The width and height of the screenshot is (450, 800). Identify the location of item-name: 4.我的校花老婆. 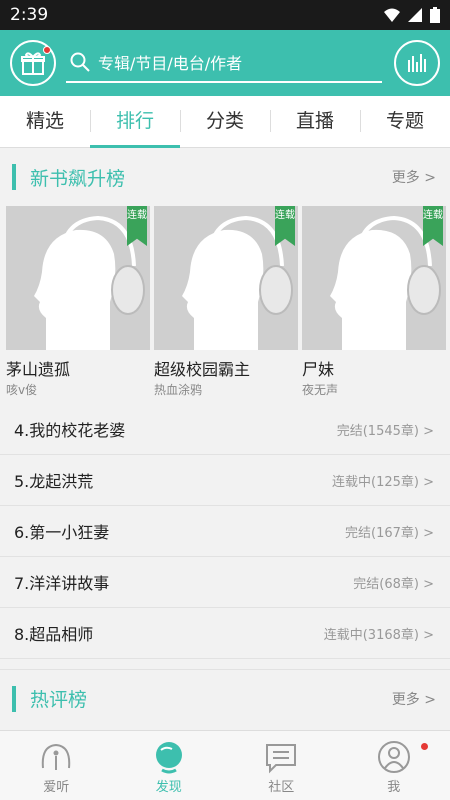
(70, 430).